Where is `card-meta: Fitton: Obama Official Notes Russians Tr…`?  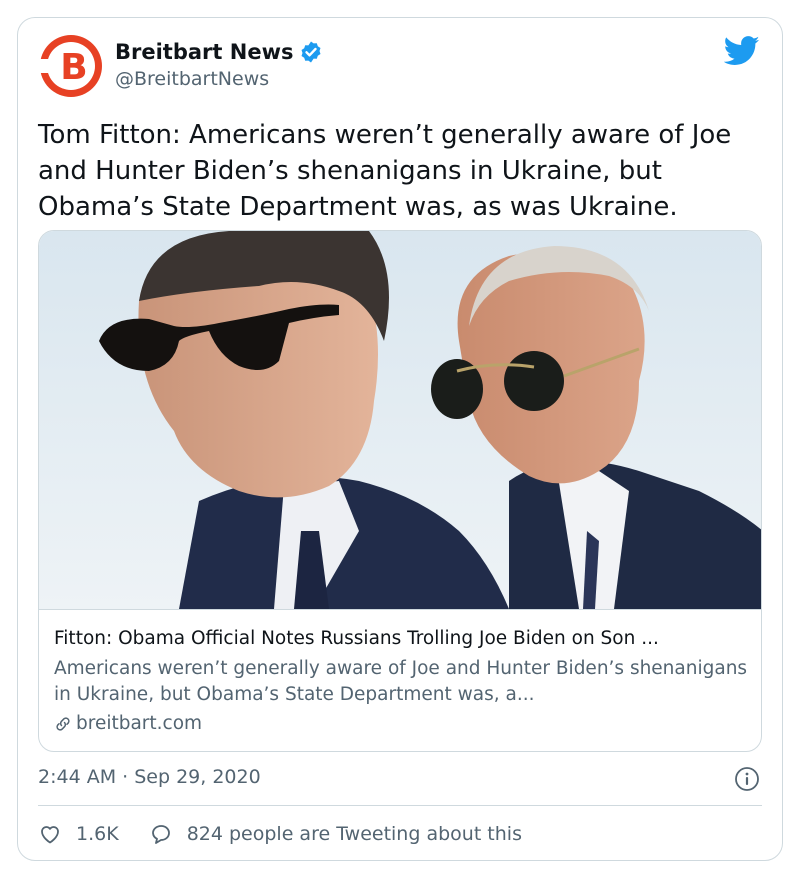
card-meta: Fitton: Obama Official Notes Russians Tr… is located at coordinates (400, 680).